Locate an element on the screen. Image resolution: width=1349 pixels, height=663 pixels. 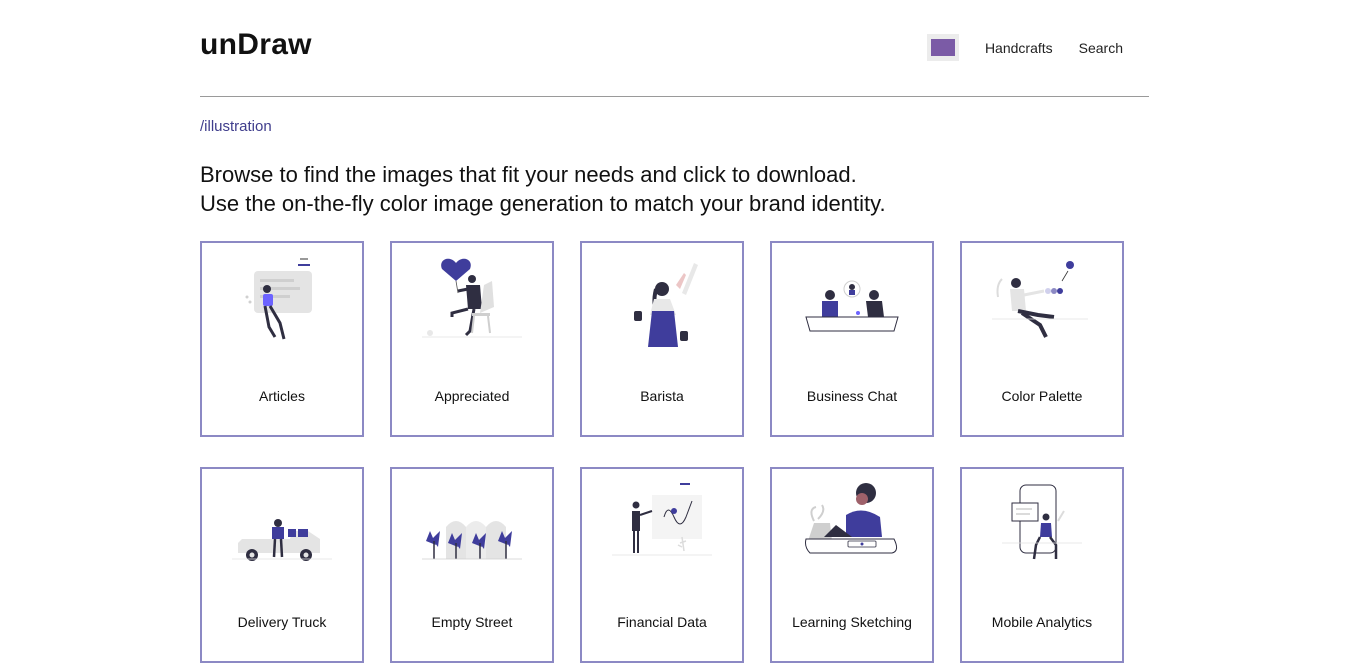
card-label: Mobile Analytics is located at coordinates (1042, 622).